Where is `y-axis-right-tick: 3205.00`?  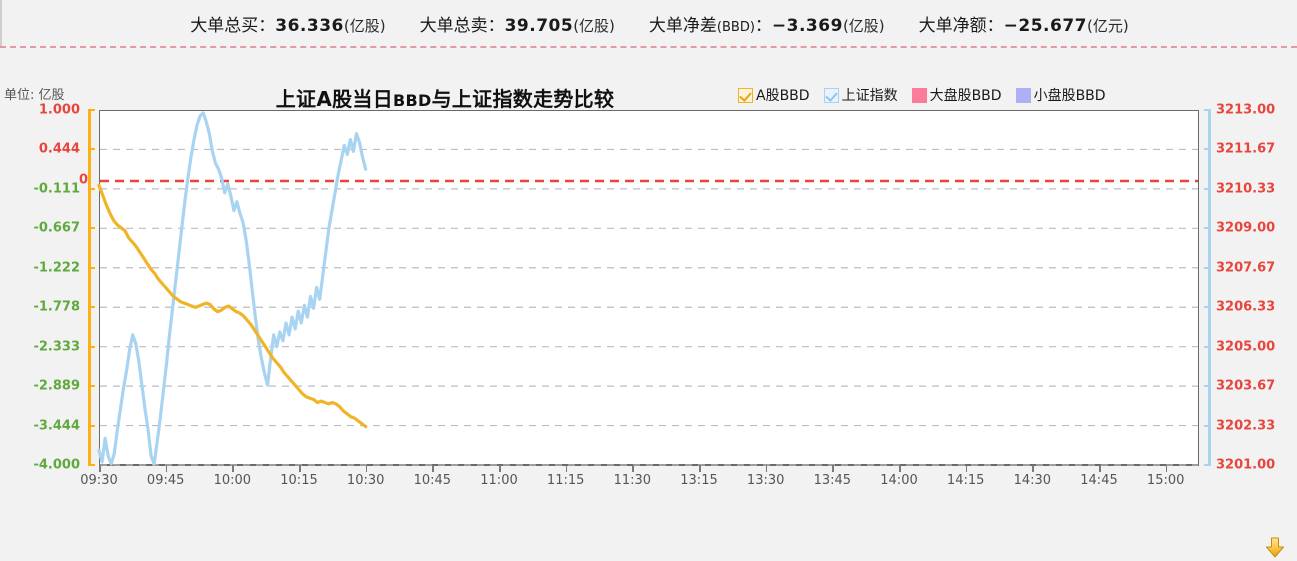
y-axis-right-tick: 3205.00 is located at coordinates (1246, 347).